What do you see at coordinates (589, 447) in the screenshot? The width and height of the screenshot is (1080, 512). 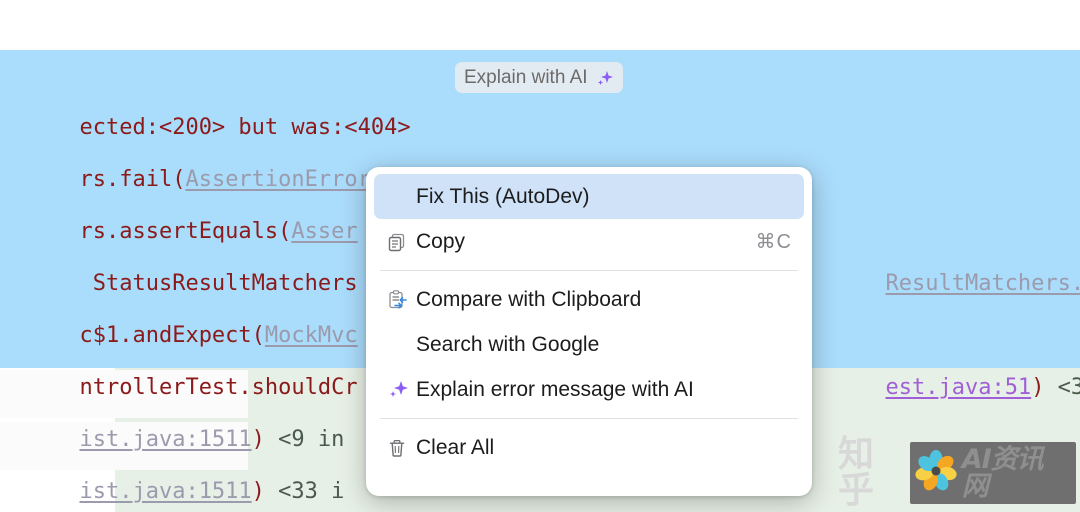 I see `menu-item-clear-all: Clear All` at bounding box center [589, 447].